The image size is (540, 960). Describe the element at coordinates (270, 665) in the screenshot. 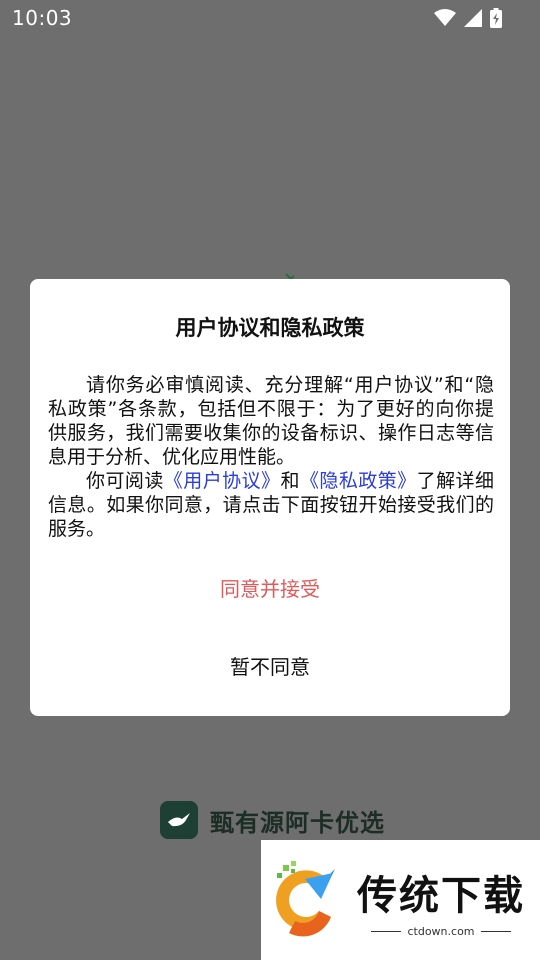

I see `decline-button: 暂不同意` at that location.